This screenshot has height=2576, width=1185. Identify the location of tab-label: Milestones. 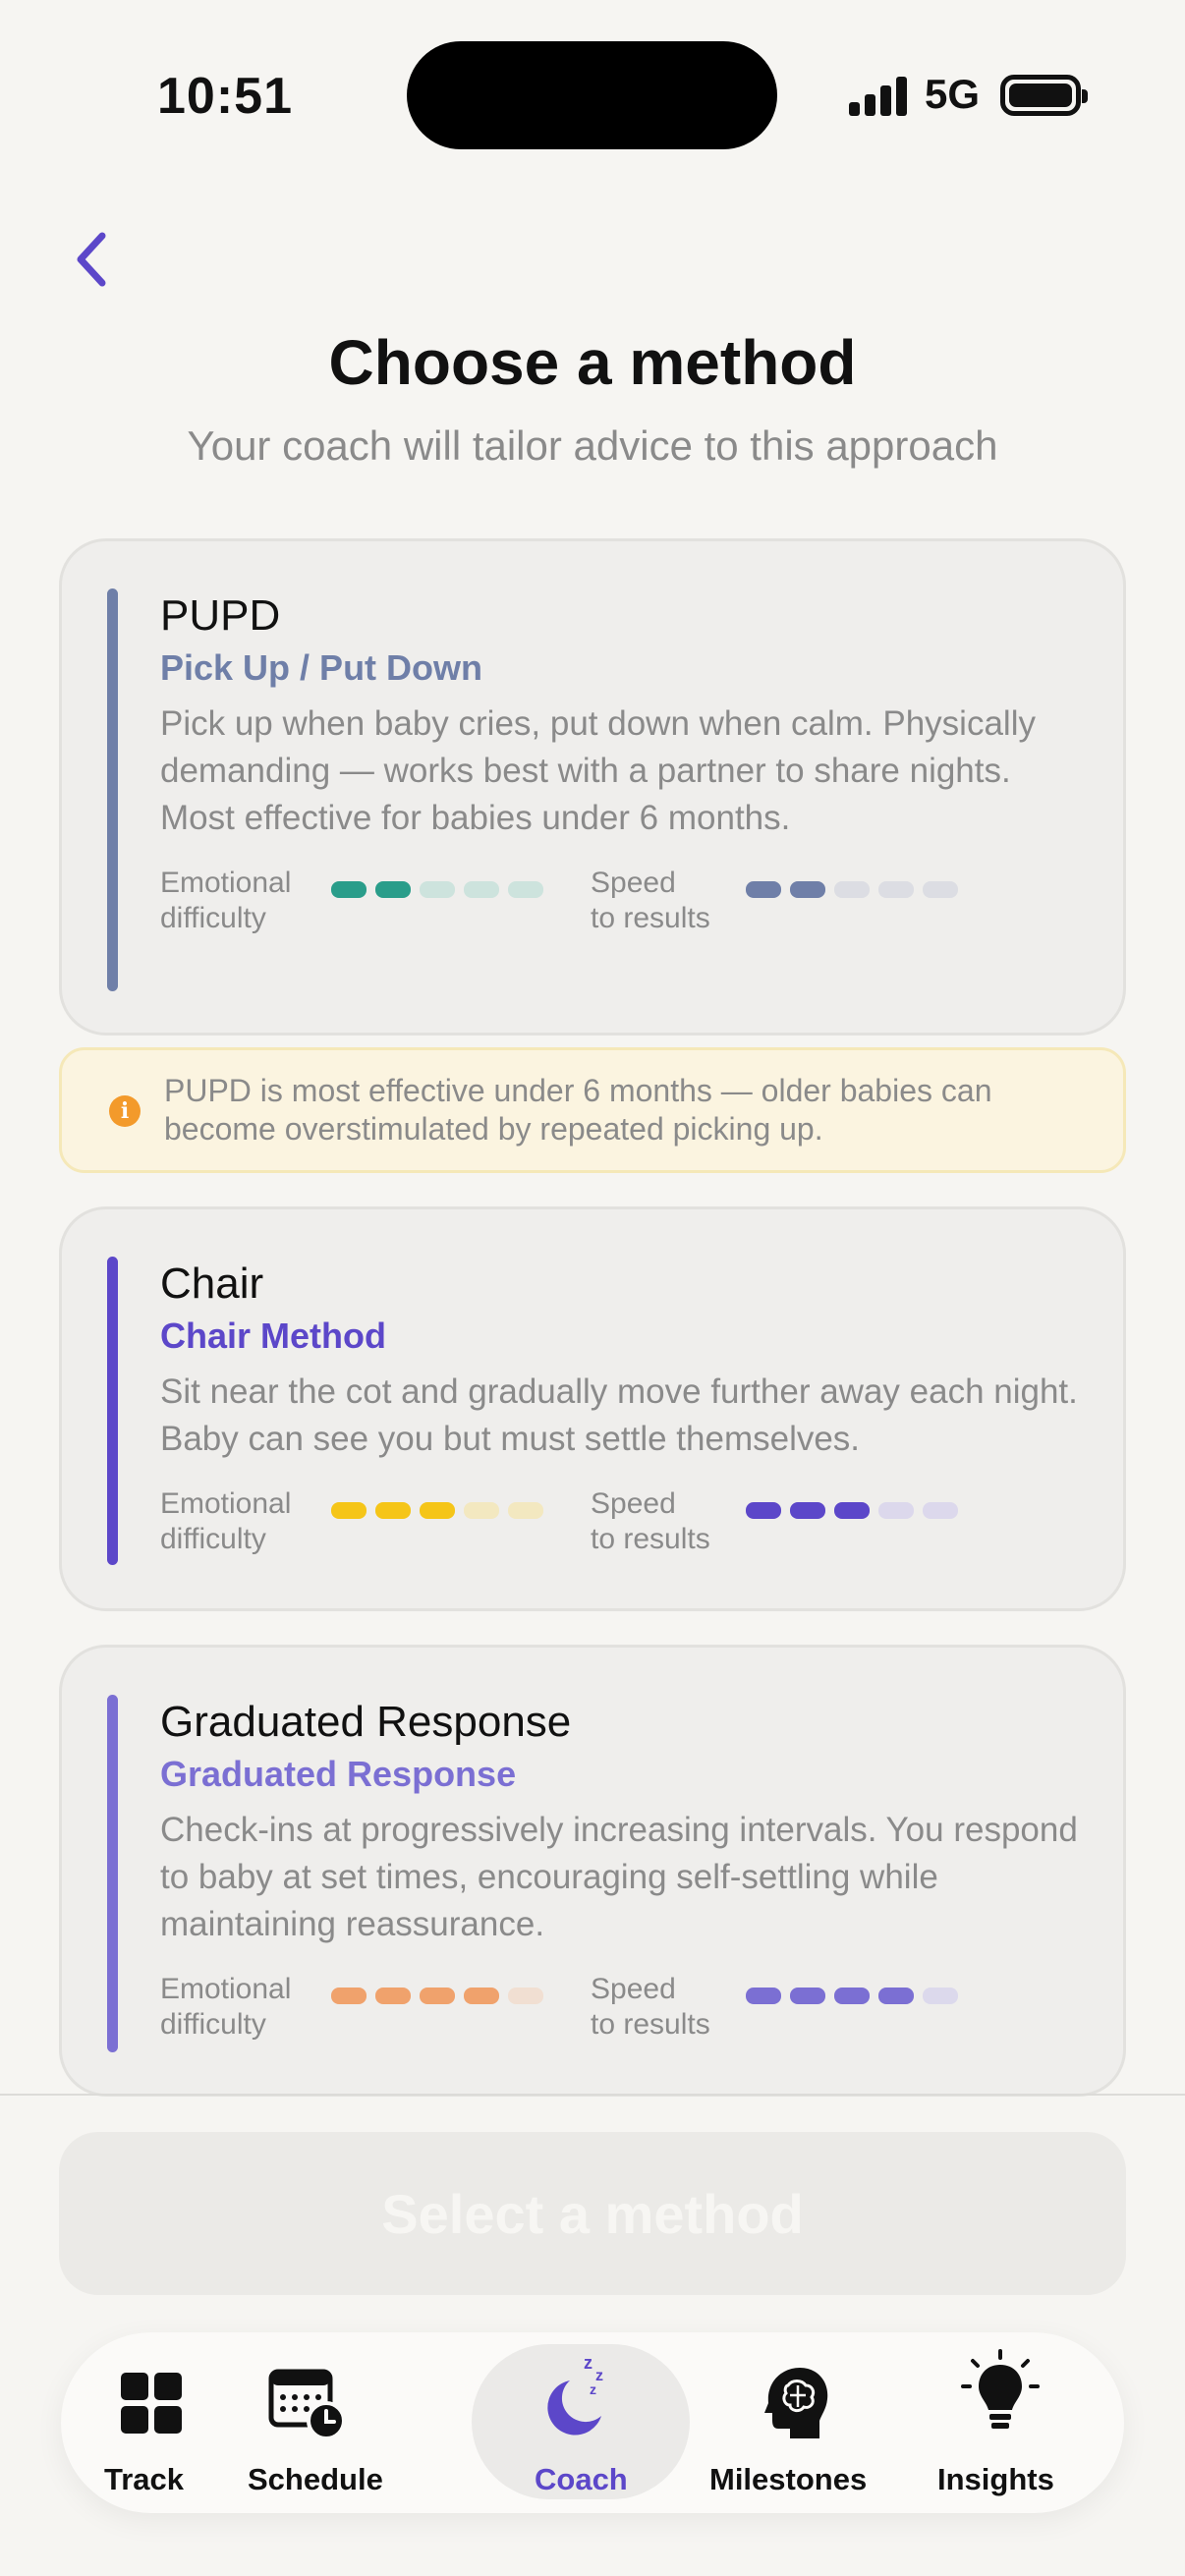
(788, 2479).